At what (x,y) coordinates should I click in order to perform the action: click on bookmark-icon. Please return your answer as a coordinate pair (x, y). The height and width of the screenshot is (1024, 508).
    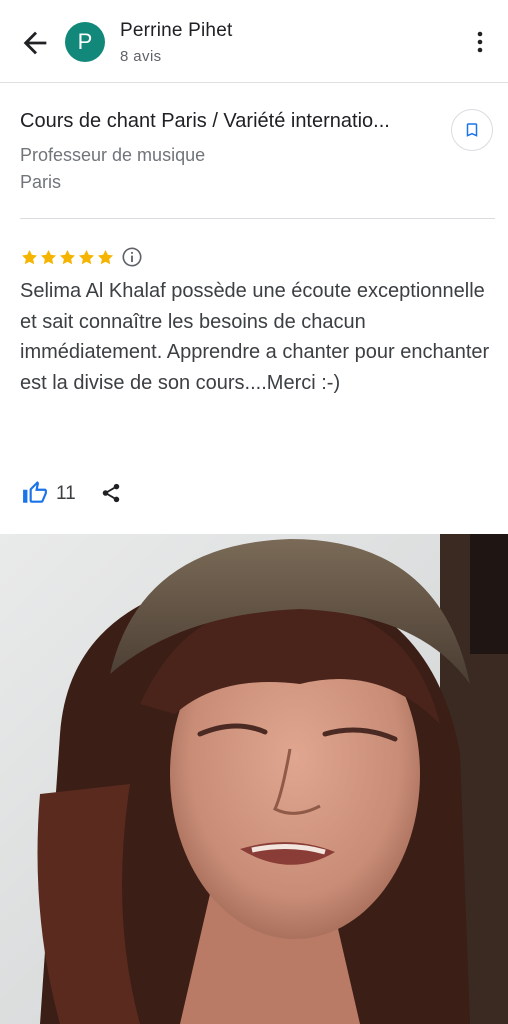
    Looking at the image, I should click on (472, 130).